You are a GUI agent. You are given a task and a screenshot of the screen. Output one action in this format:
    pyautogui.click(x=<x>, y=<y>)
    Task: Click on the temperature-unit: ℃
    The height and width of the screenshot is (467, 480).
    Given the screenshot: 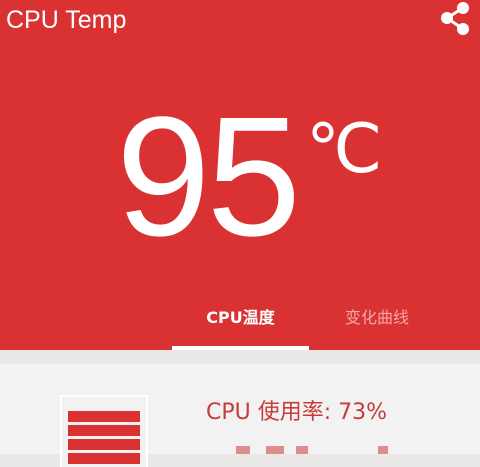 What is the action you would take?
    pyautogui.click(x=344, y=149)
    